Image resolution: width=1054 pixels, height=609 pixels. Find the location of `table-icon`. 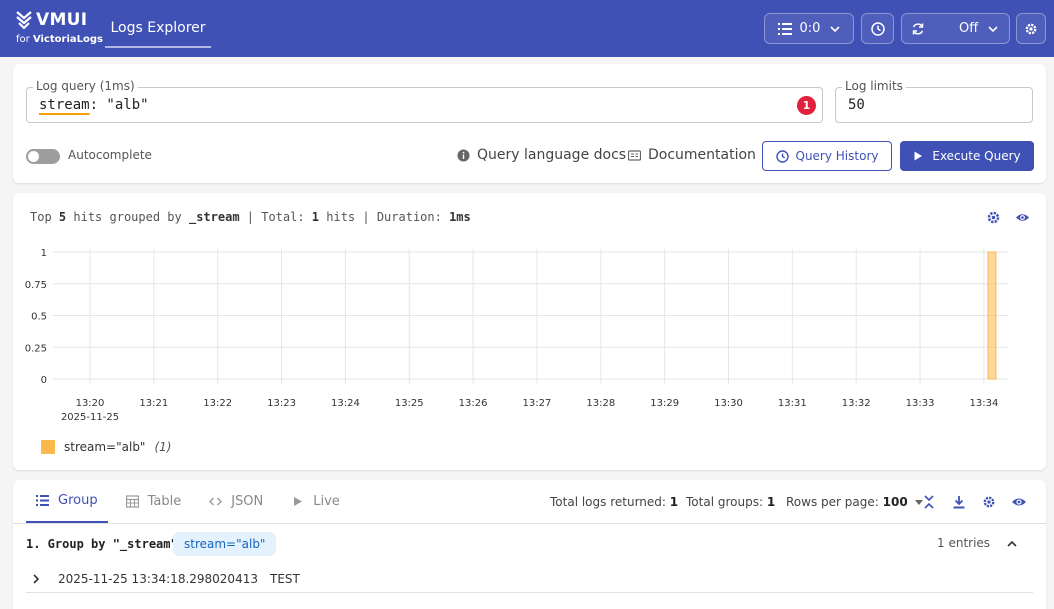

table-icon is located at coordinates (132, 501).